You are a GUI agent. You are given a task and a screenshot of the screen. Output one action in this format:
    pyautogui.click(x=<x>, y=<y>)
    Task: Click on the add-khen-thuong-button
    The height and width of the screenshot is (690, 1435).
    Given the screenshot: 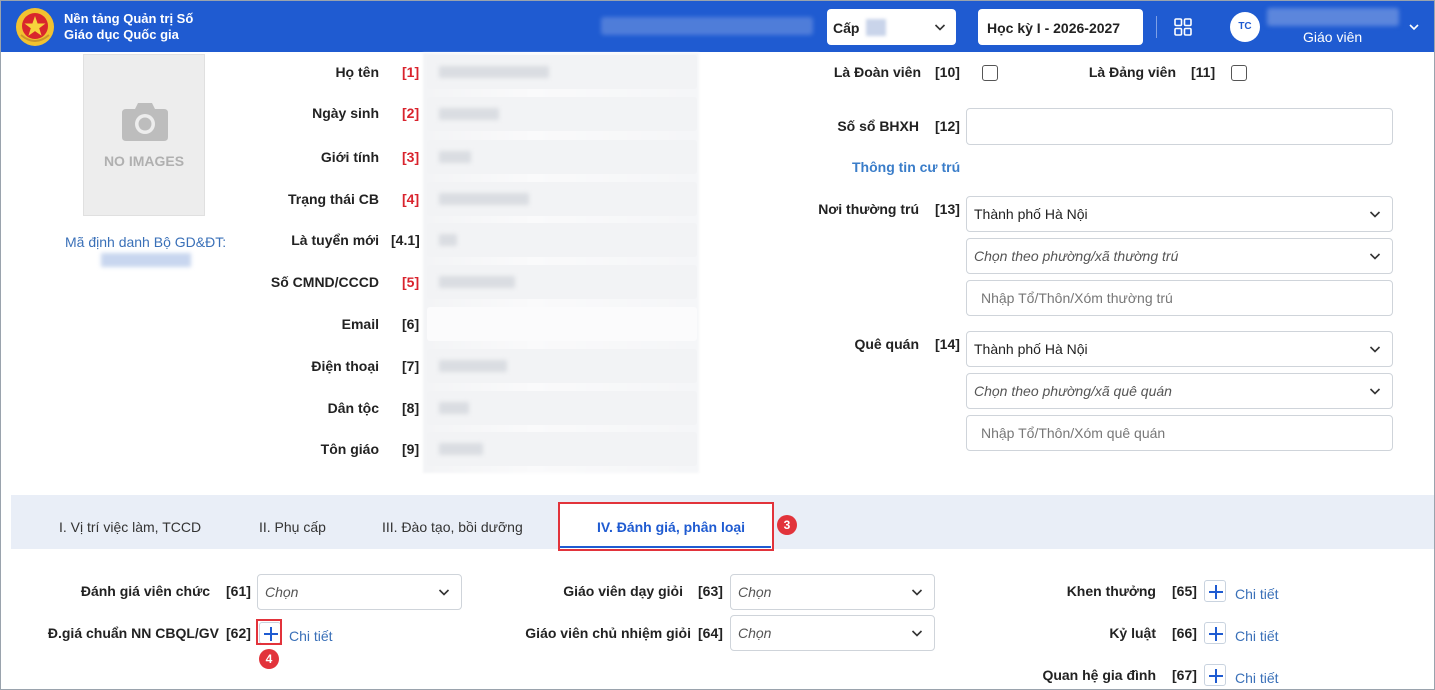 What is the action you would take?
    pyautogui.click(x=1215, y=591)
    